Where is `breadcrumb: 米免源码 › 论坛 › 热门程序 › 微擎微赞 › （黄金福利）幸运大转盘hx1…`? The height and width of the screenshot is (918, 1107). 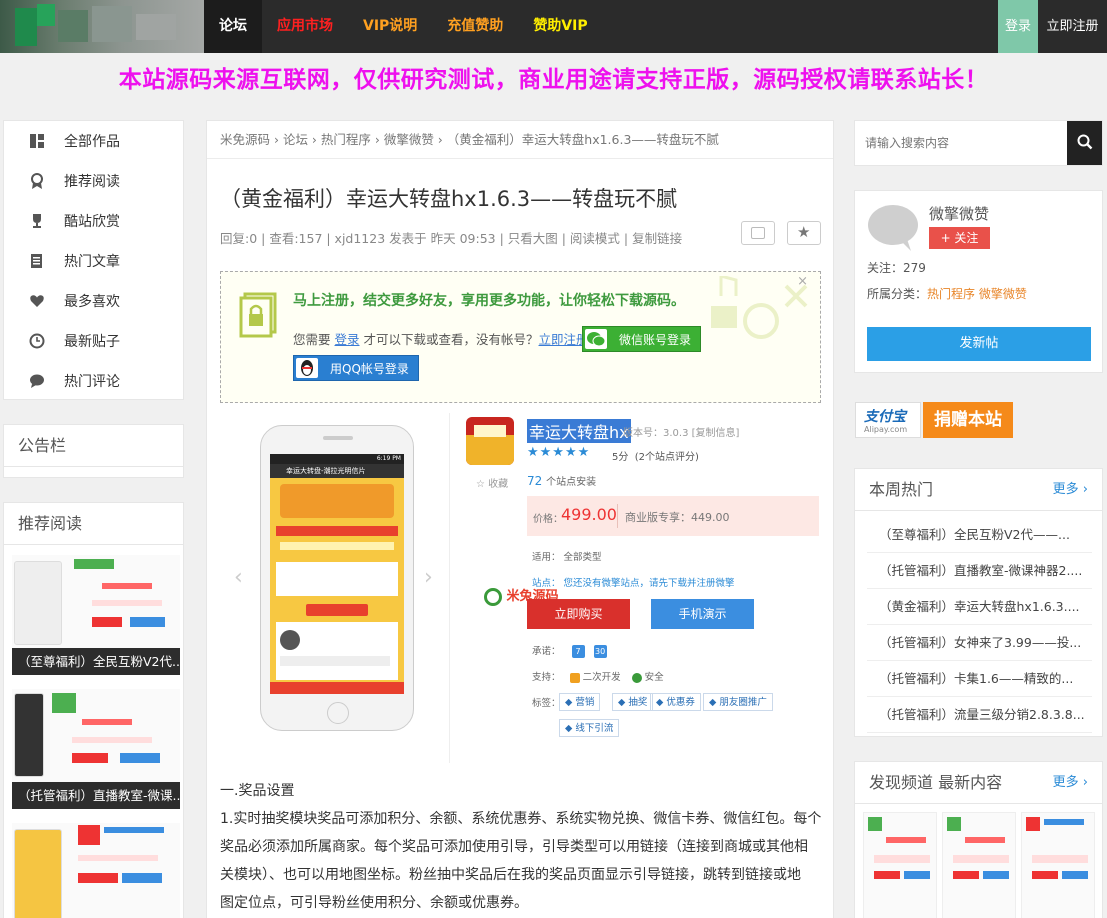 breadcrumb: 米免源码 › 论坛 › 热门程序 › 微擎微赞 › （黄金福利）幸运大转盘hx1… is located at coordinates (520, 140).